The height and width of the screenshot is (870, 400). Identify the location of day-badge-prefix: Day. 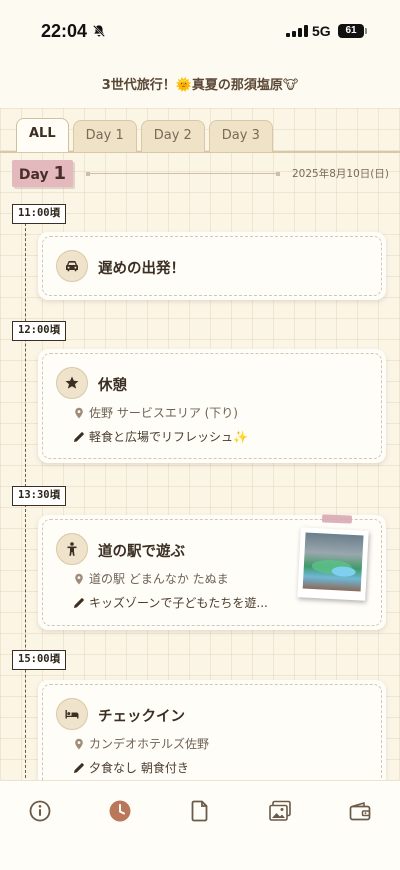
(33, 175).